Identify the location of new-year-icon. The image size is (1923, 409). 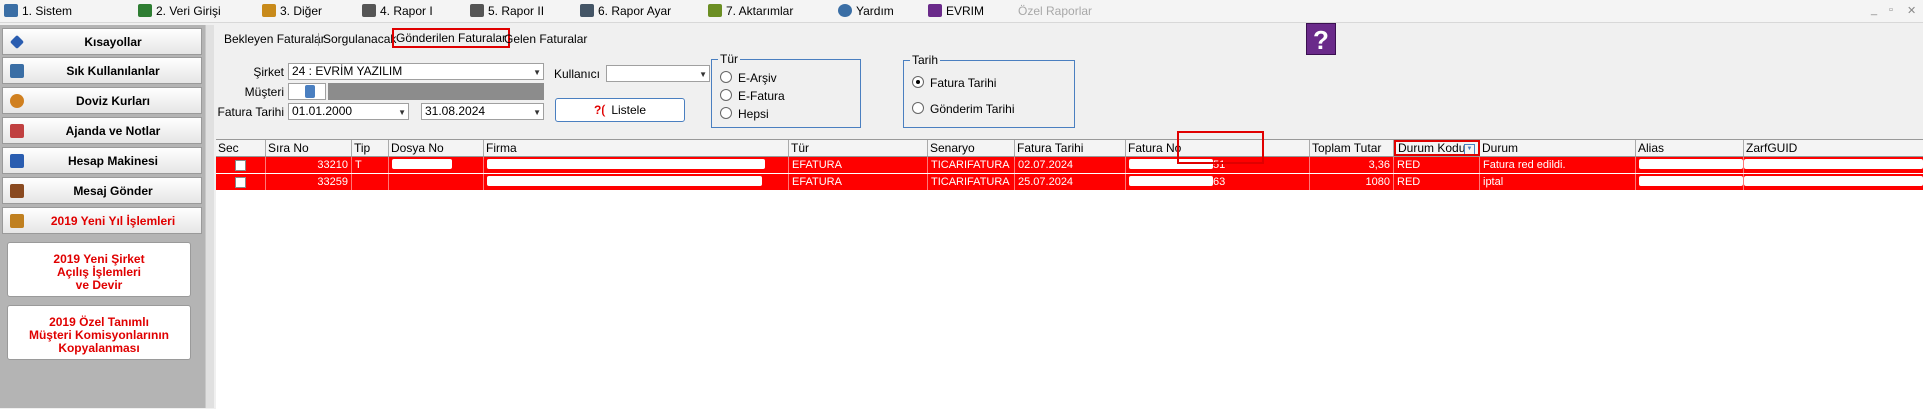
(17, 221).